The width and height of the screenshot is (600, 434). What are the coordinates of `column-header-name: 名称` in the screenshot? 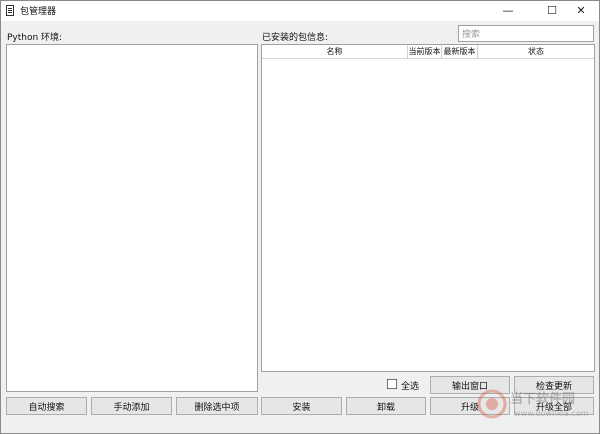 It's located at (335, 52).